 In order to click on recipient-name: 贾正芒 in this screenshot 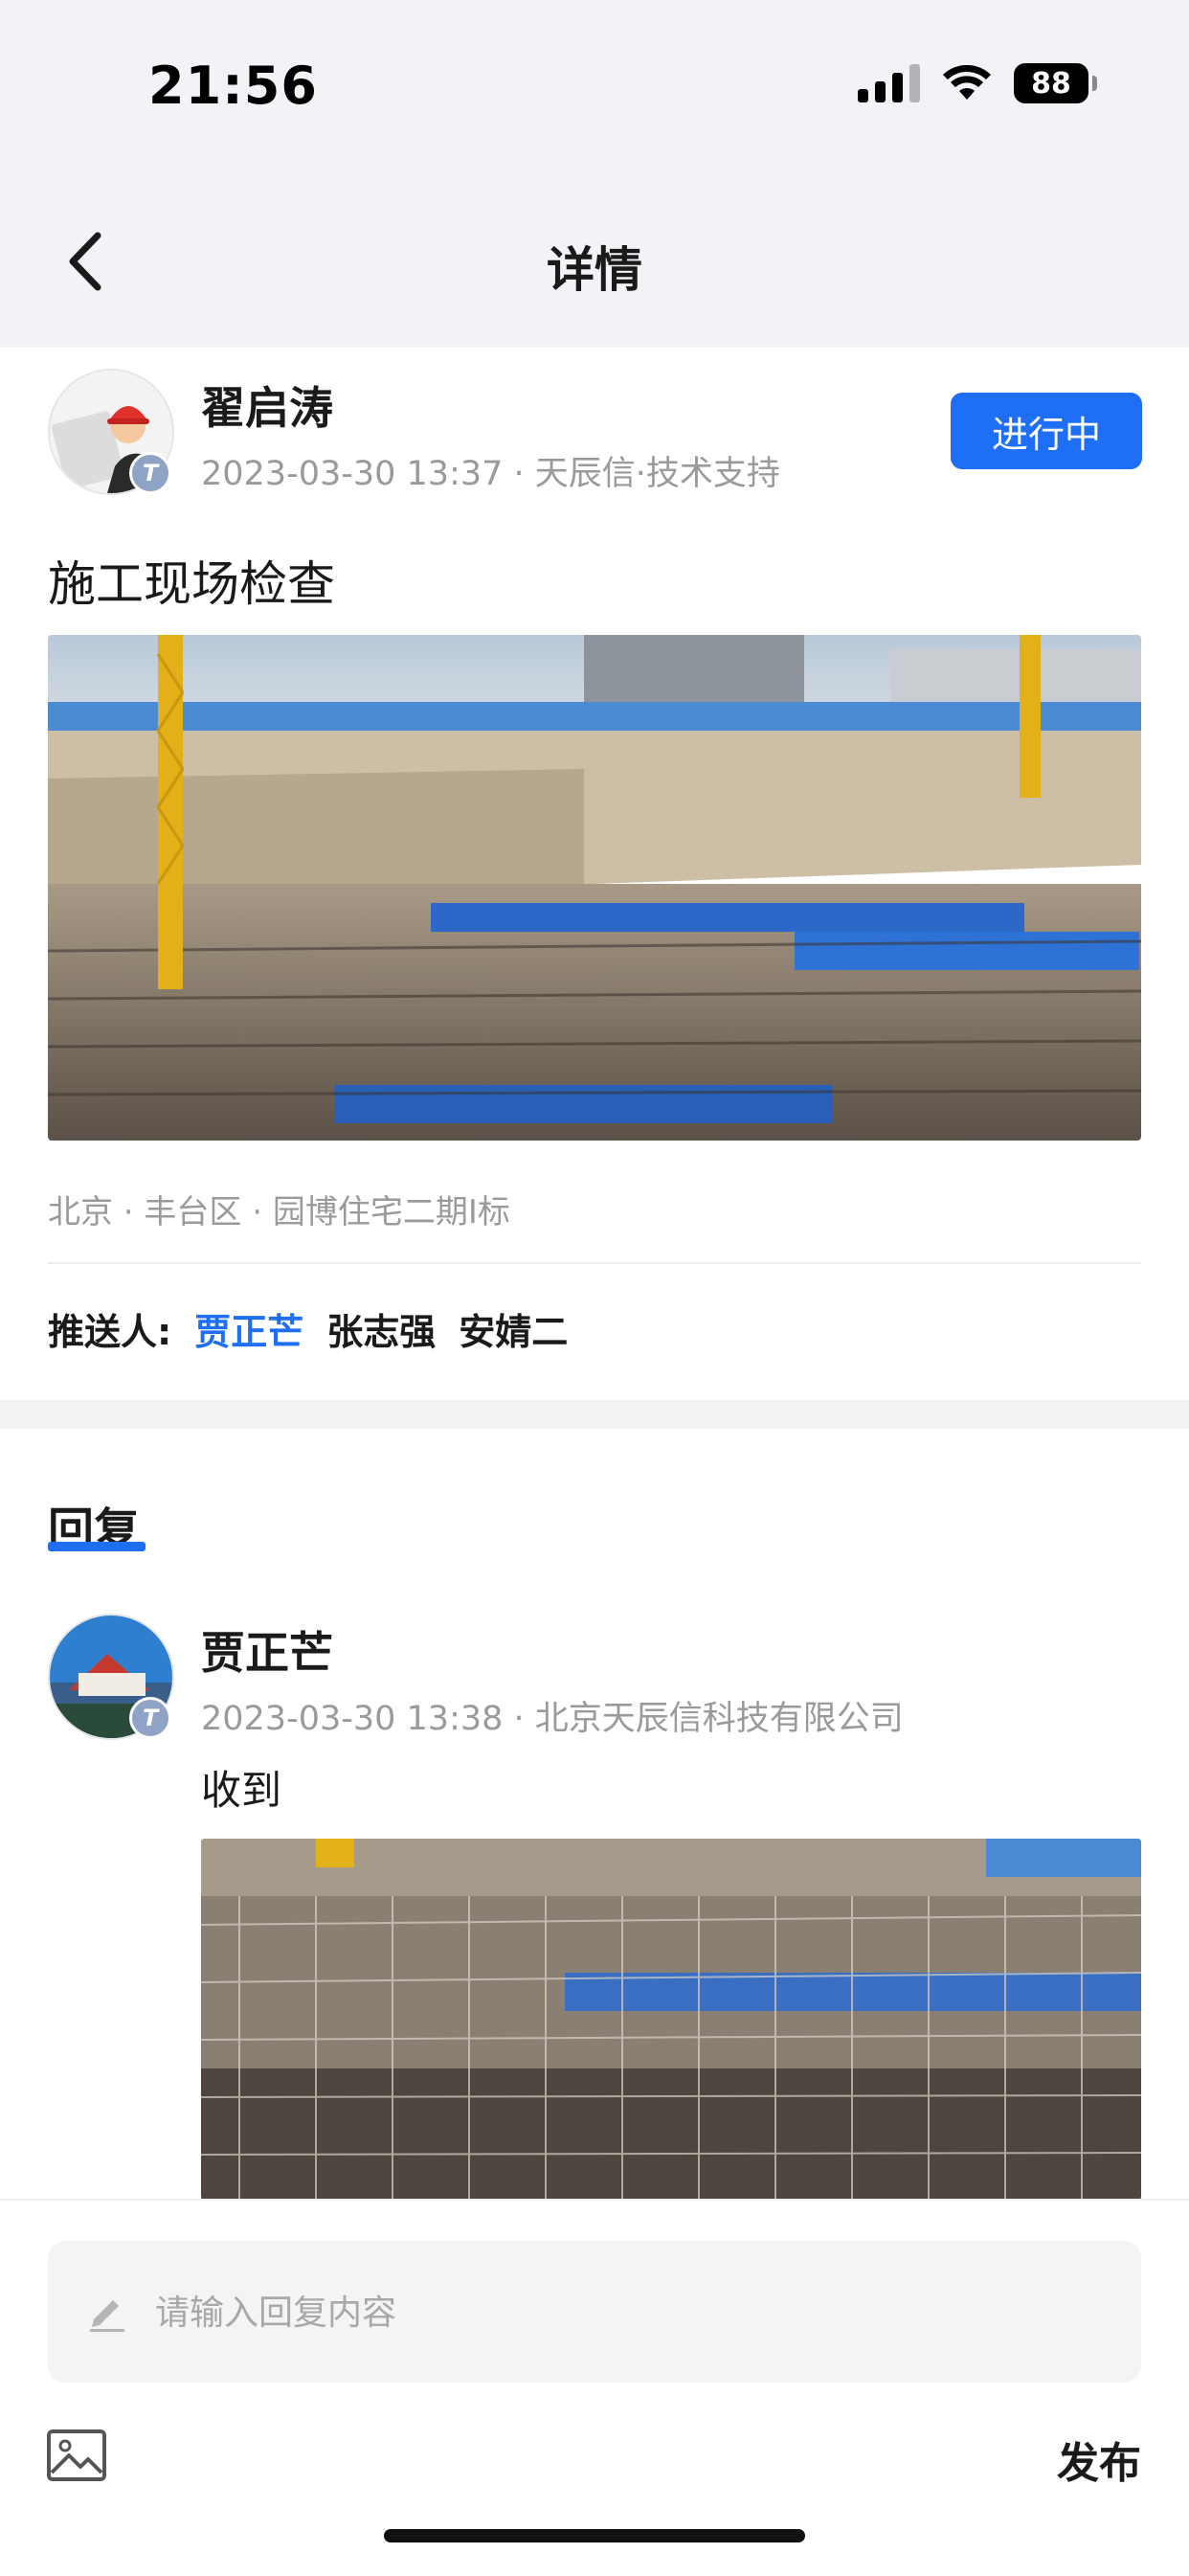, I will do `click(248, 1328)`.